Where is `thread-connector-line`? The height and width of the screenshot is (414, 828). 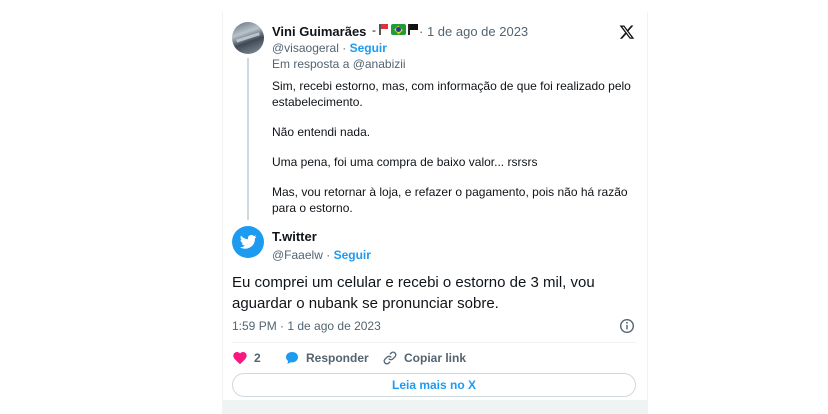 thread-connector-line is located at coordinates (248, 139).